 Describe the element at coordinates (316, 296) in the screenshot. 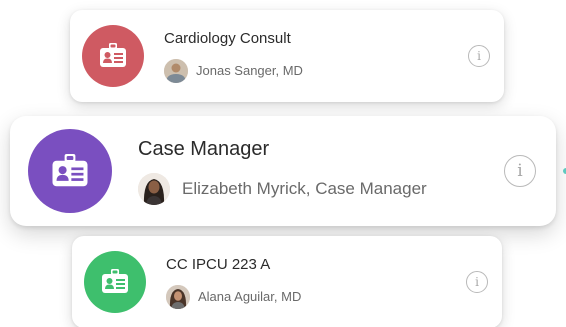

I see `assigned-person: Alana Aguilar, MD` at that location.